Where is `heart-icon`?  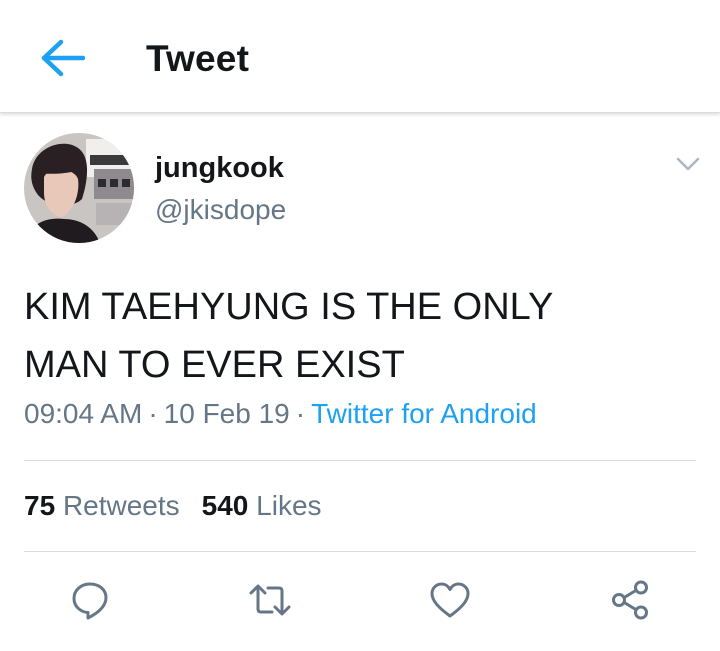
heart-icon is located at coordinates (450, 600).